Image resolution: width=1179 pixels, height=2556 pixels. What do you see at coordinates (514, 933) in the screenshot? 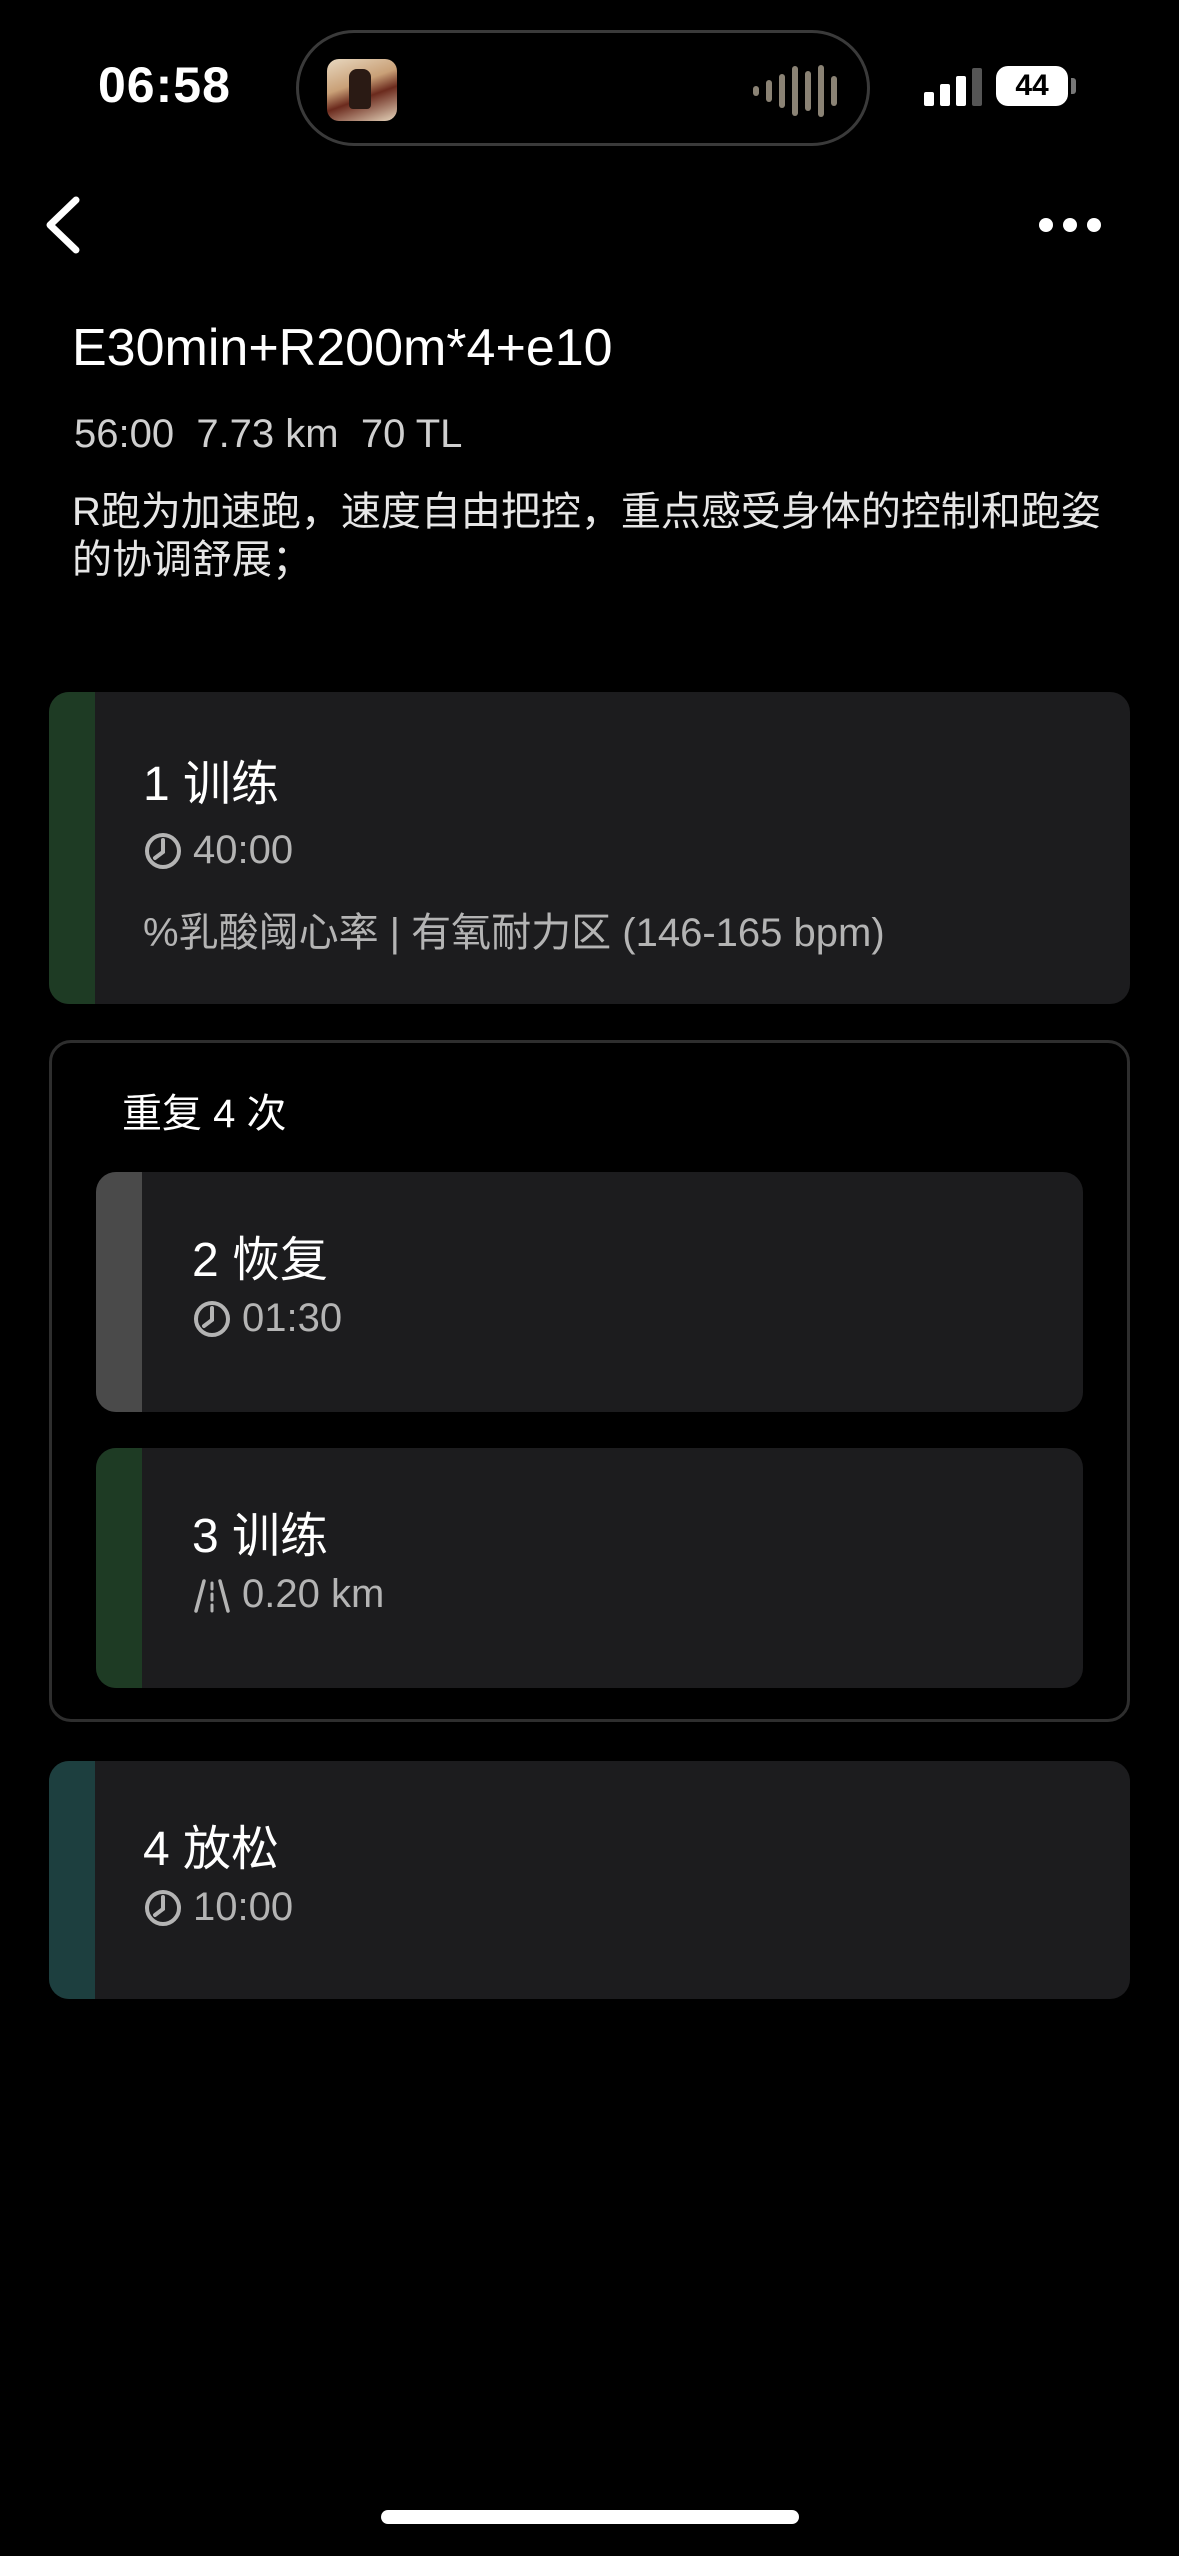
I see `heart-rate-zone: %乳酸阈心率 | 有氧耐力区 (146-165 bpm)` at bounding box center [514, 933].